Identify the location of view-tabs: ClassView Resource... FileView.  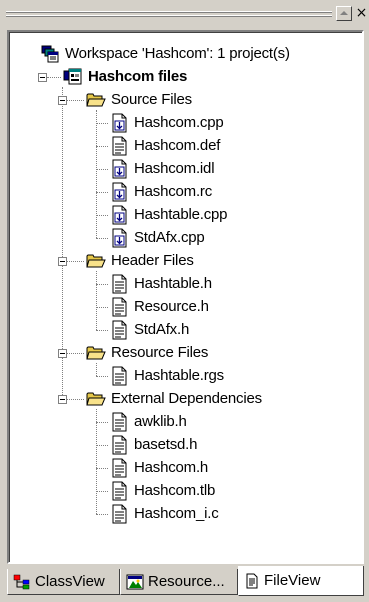
(184, 583).